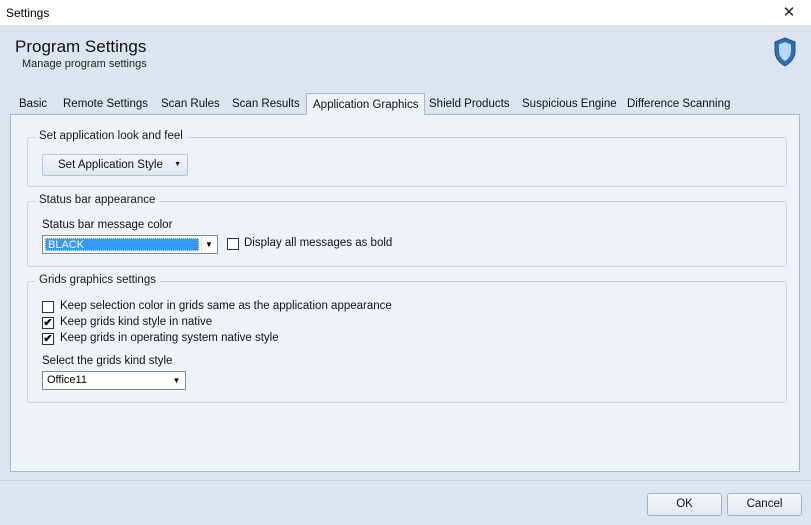 This screenshot has width=811, height=525. What do you see at coordinates (111, 136) in the screenshot?
I see `look-legend: Set application look and feel` at bounding box center [111, 136].